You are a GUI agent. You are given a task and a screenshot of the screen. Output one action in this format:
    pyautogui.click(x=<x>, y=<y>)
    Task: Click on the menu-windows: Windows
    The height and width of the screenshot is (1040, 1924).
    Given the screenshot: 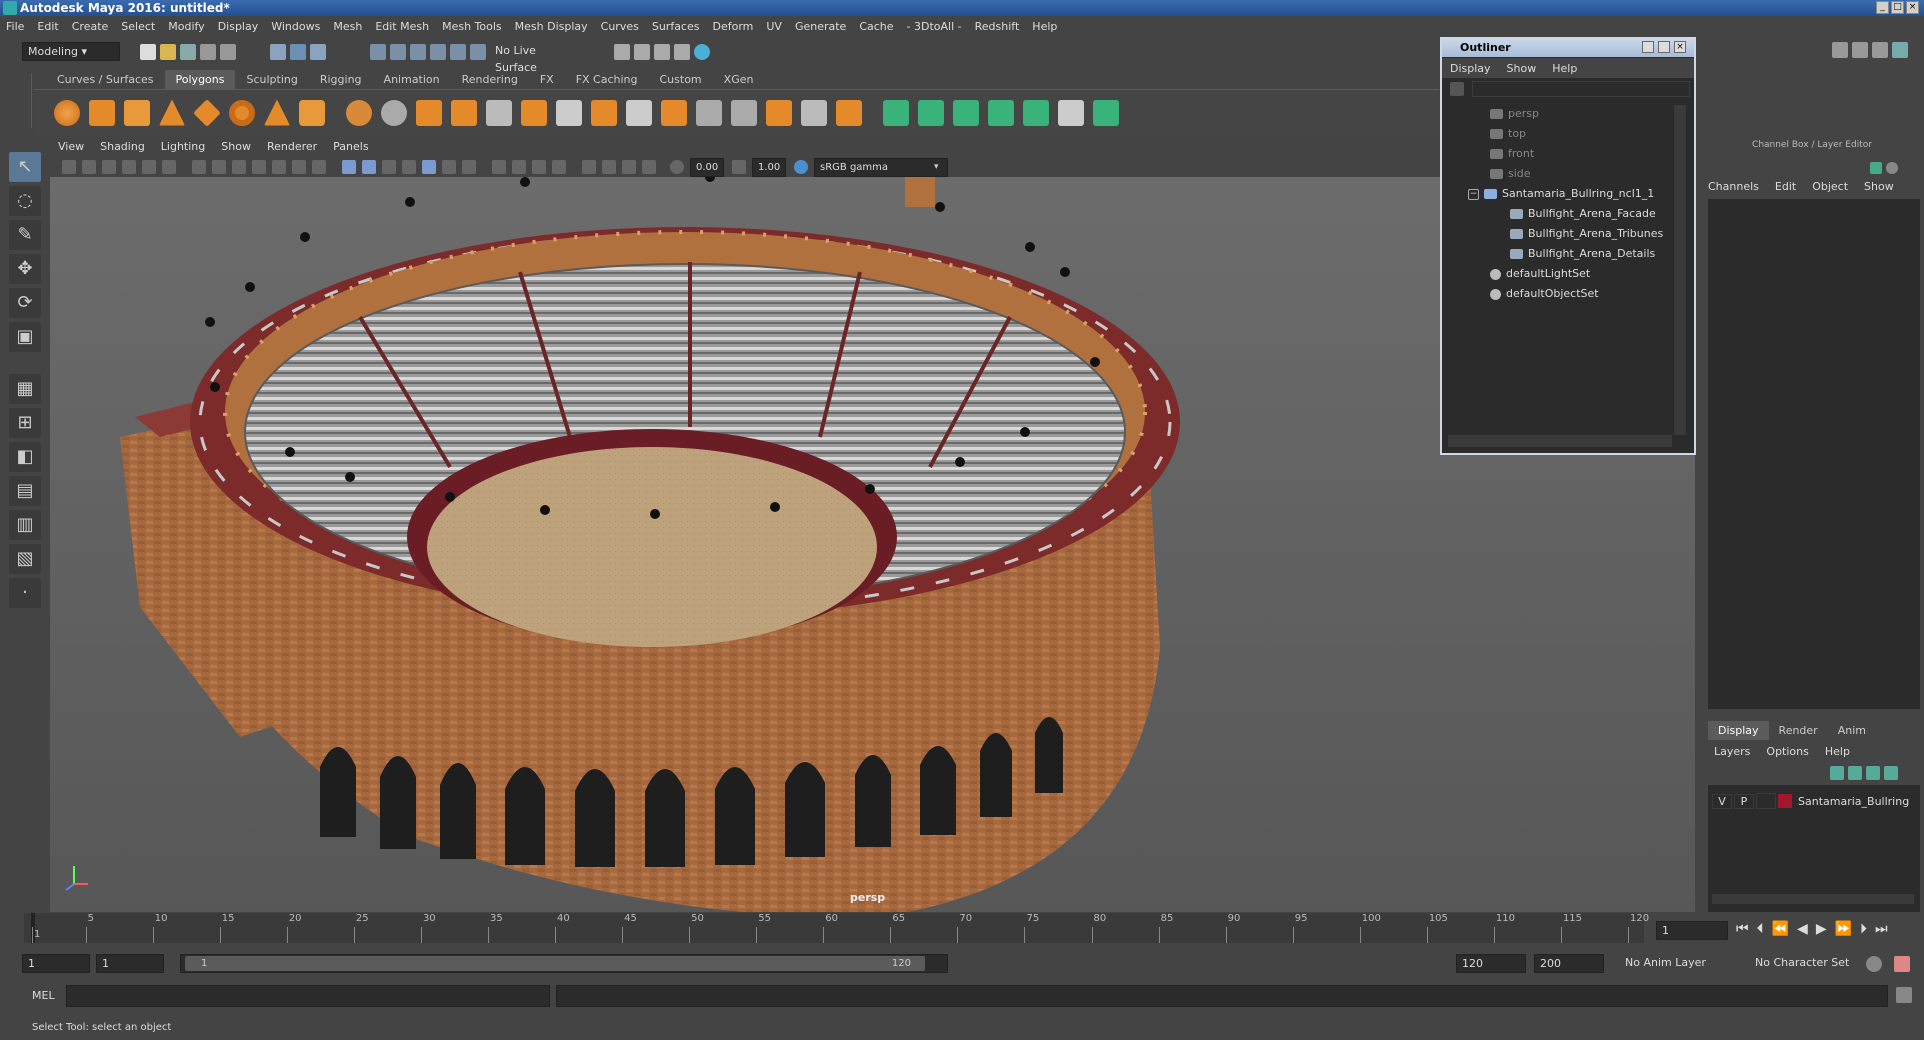 What is the action you would take?
    pyautogui.click(x=295, y=26)
    